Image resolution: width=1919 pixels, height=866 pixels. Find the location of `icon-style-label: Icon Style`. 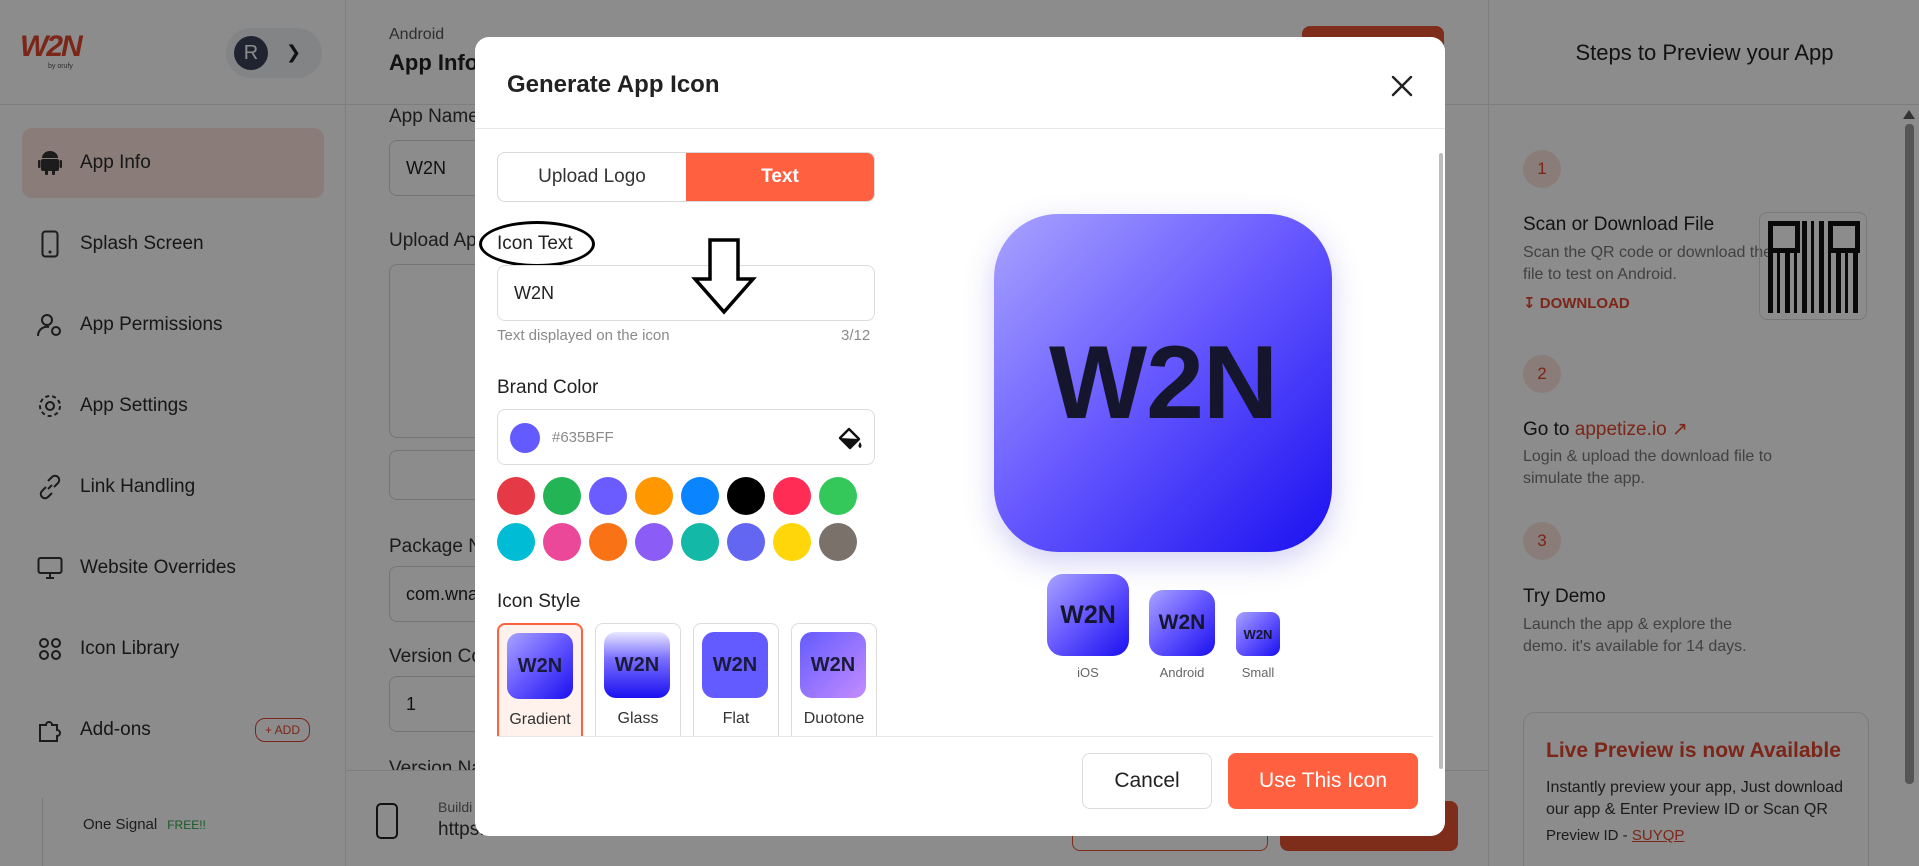

icon-style-label: Icon Style is located at coordinates (539, 601).